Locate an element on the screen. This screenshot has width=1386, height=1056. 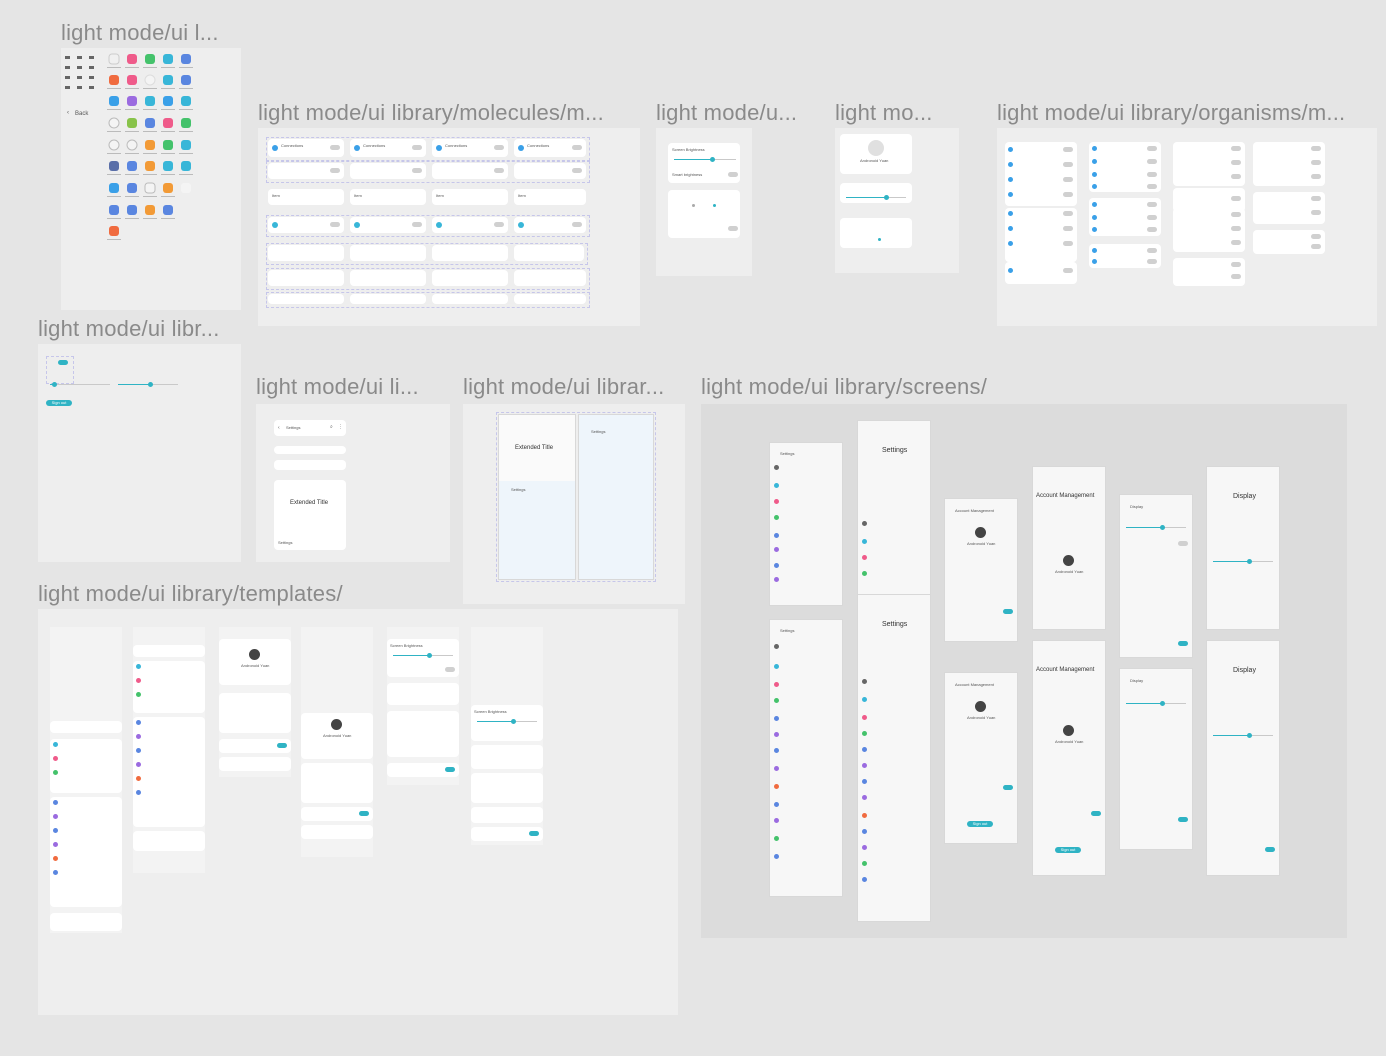
section-title-templates: light mode/ui library/templates/ is located at coordinates (190, 594).